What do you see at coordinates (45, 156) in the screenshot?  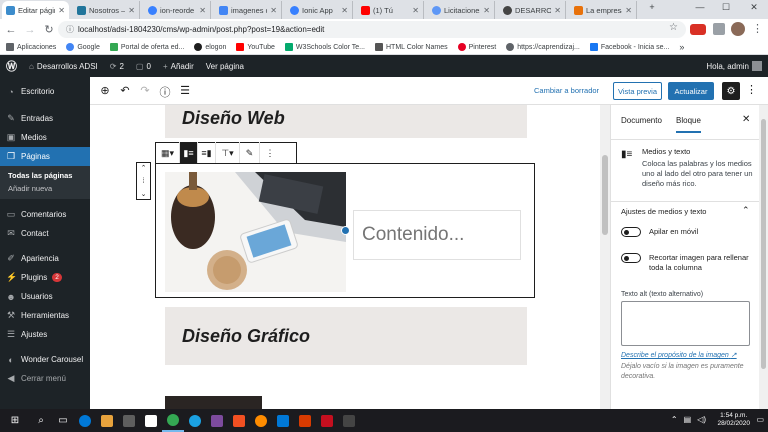 I see `menu-item-pages: ❐ Páginas` at bounding box center [45, 156].